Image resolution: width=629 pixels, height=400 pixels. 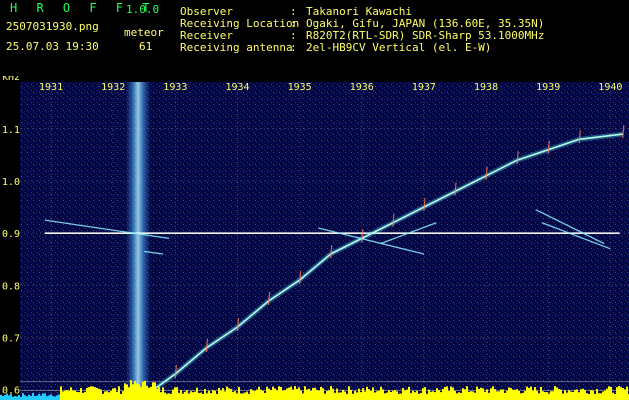 I want to click on x-tick-label: 1936, so click(x=362, y=87).